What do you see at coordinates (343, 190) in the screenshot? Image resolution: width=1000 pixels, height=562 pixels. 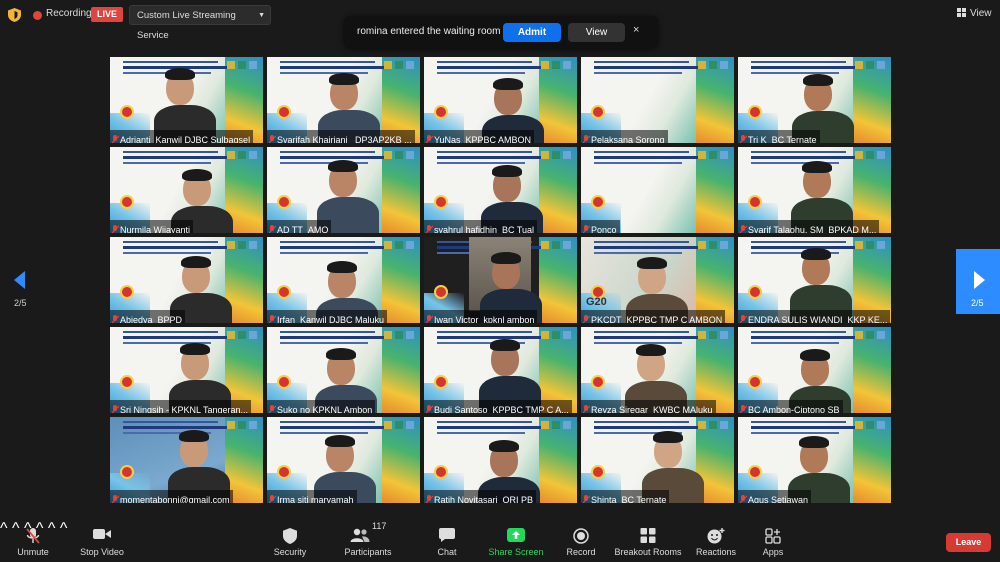 I see `participant-video-tile: AD TT_AMQ` at bounding box center [343, 190].